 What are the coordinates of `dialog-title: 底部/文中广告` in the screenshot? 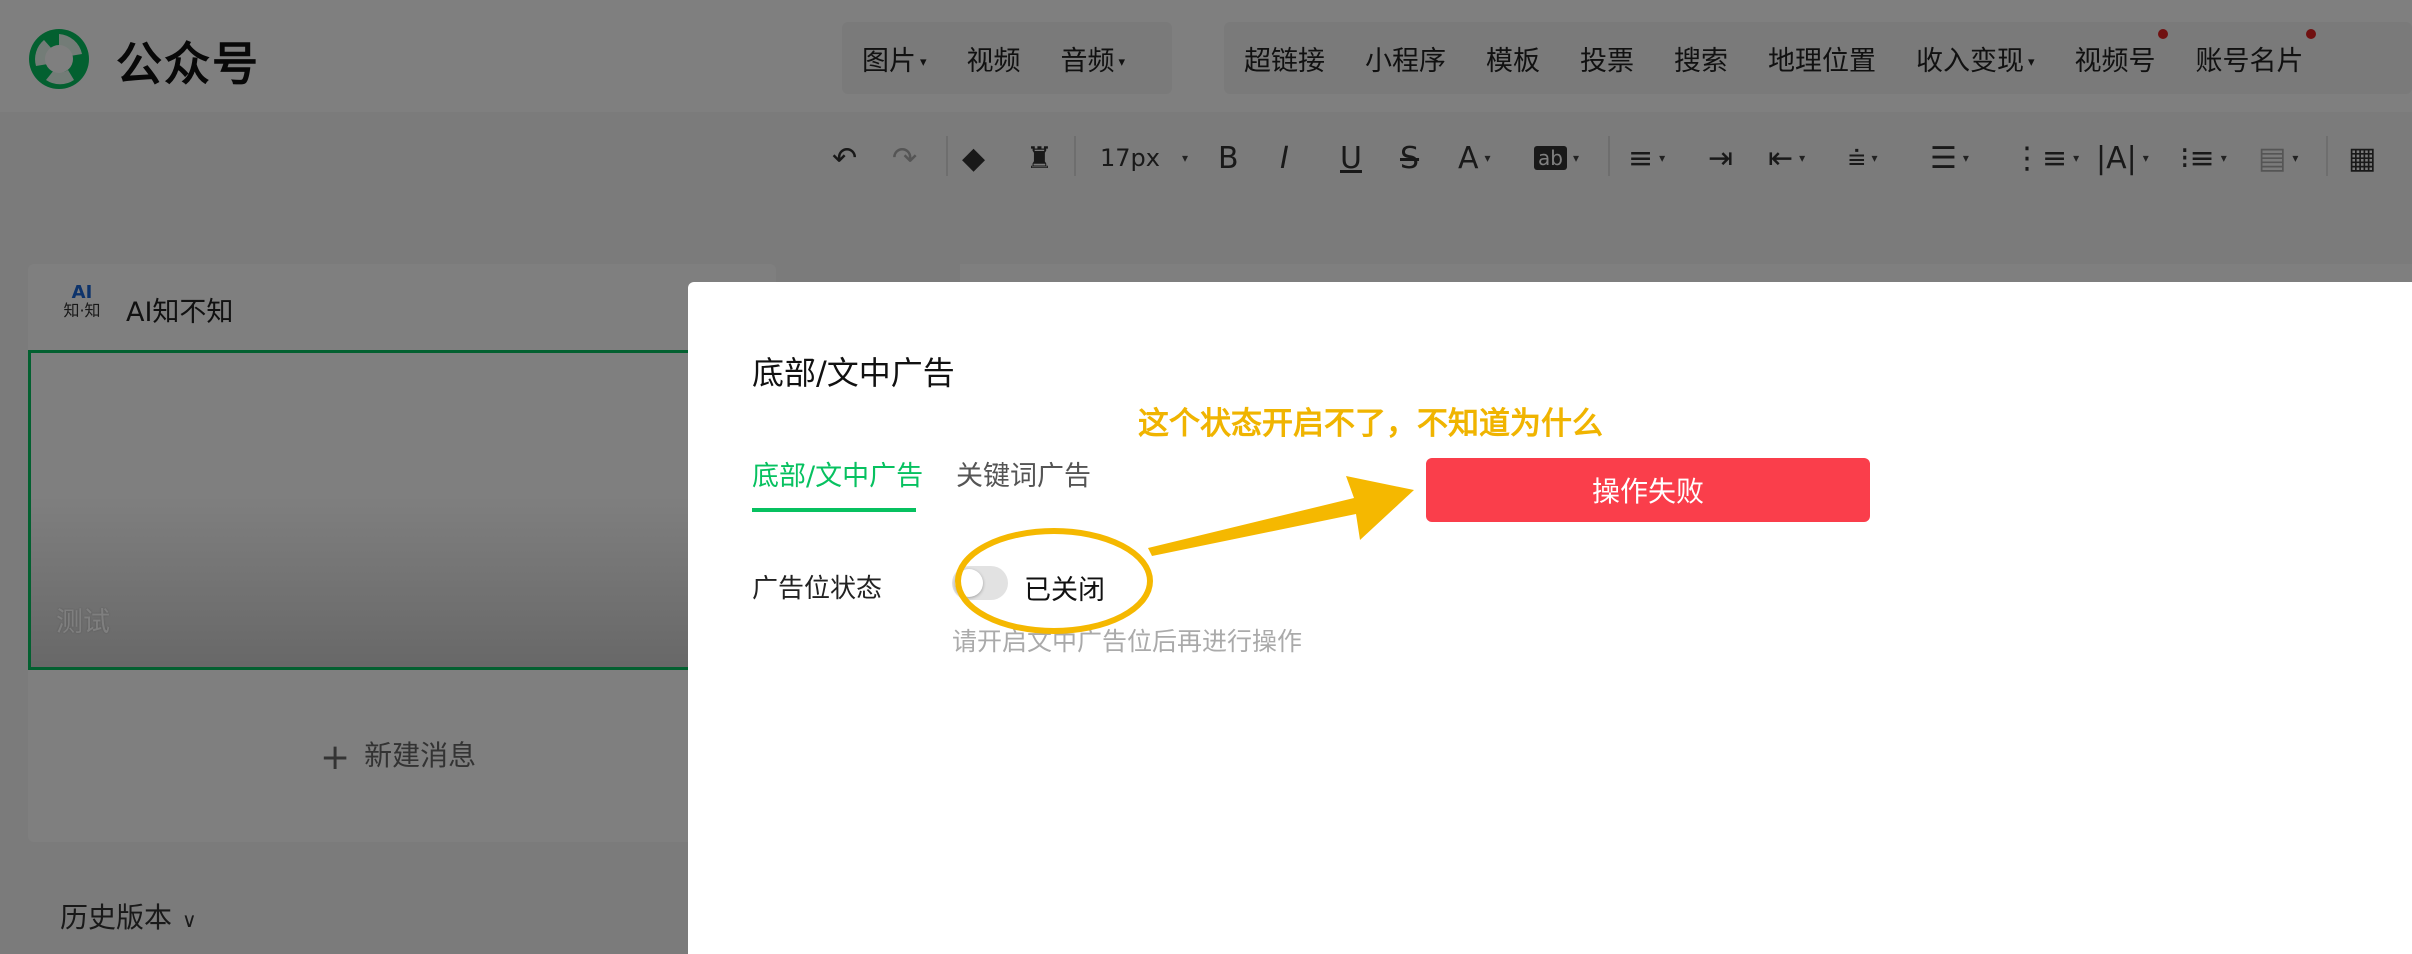 It's located at (853, 373).